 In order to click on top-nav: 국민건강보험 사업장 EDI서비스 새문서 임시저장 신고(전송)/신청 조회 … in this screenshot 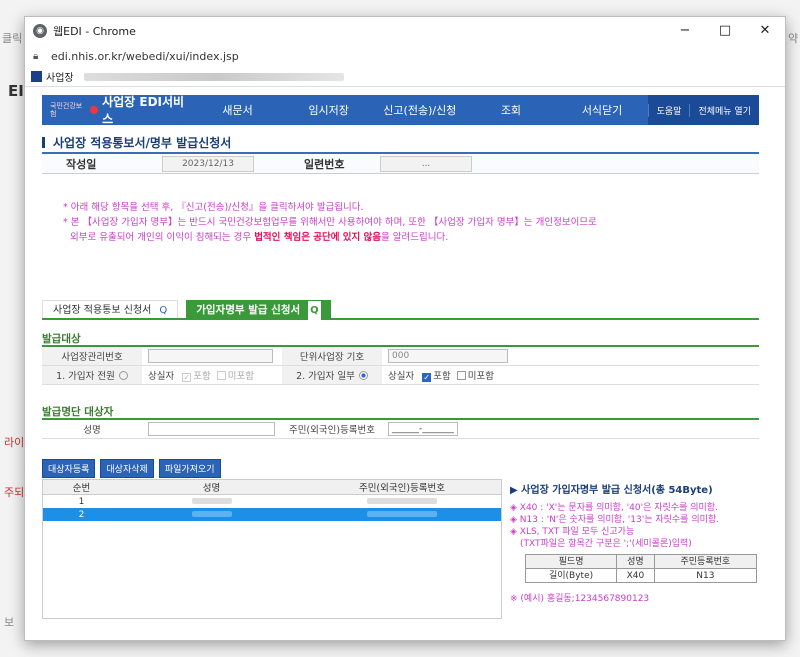, I will do `click(400, 110)`.